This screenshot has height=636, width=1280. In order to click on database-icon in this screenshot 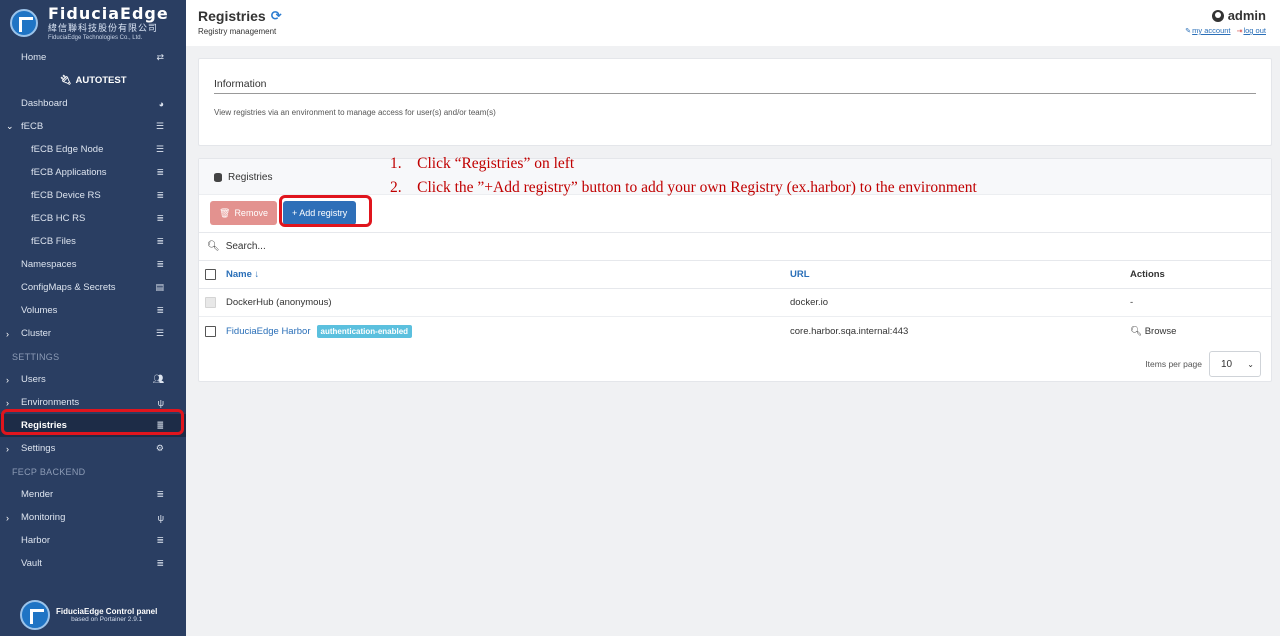, I will do `click(218, 177)`.